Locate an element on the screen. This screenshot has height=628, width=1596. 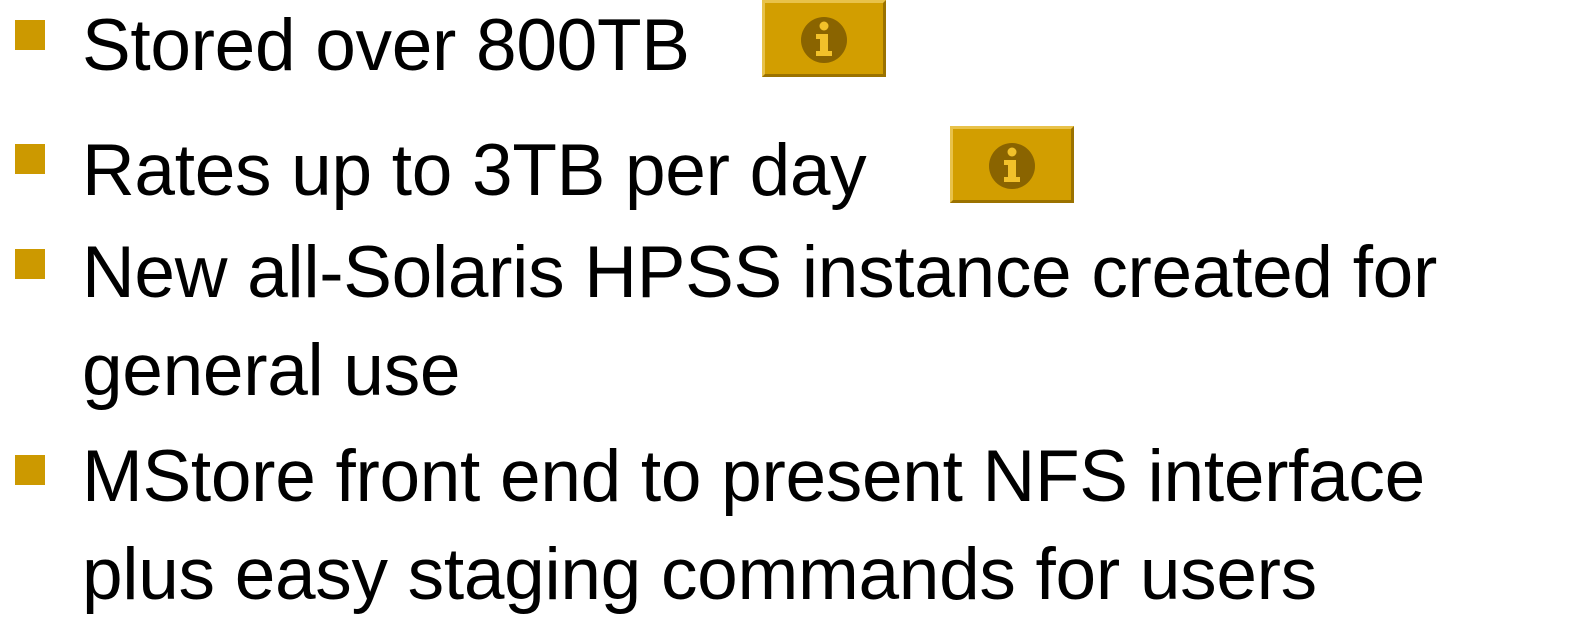
bullet-text: Rates up to 3TB per day is located at coordinates (832, 171).